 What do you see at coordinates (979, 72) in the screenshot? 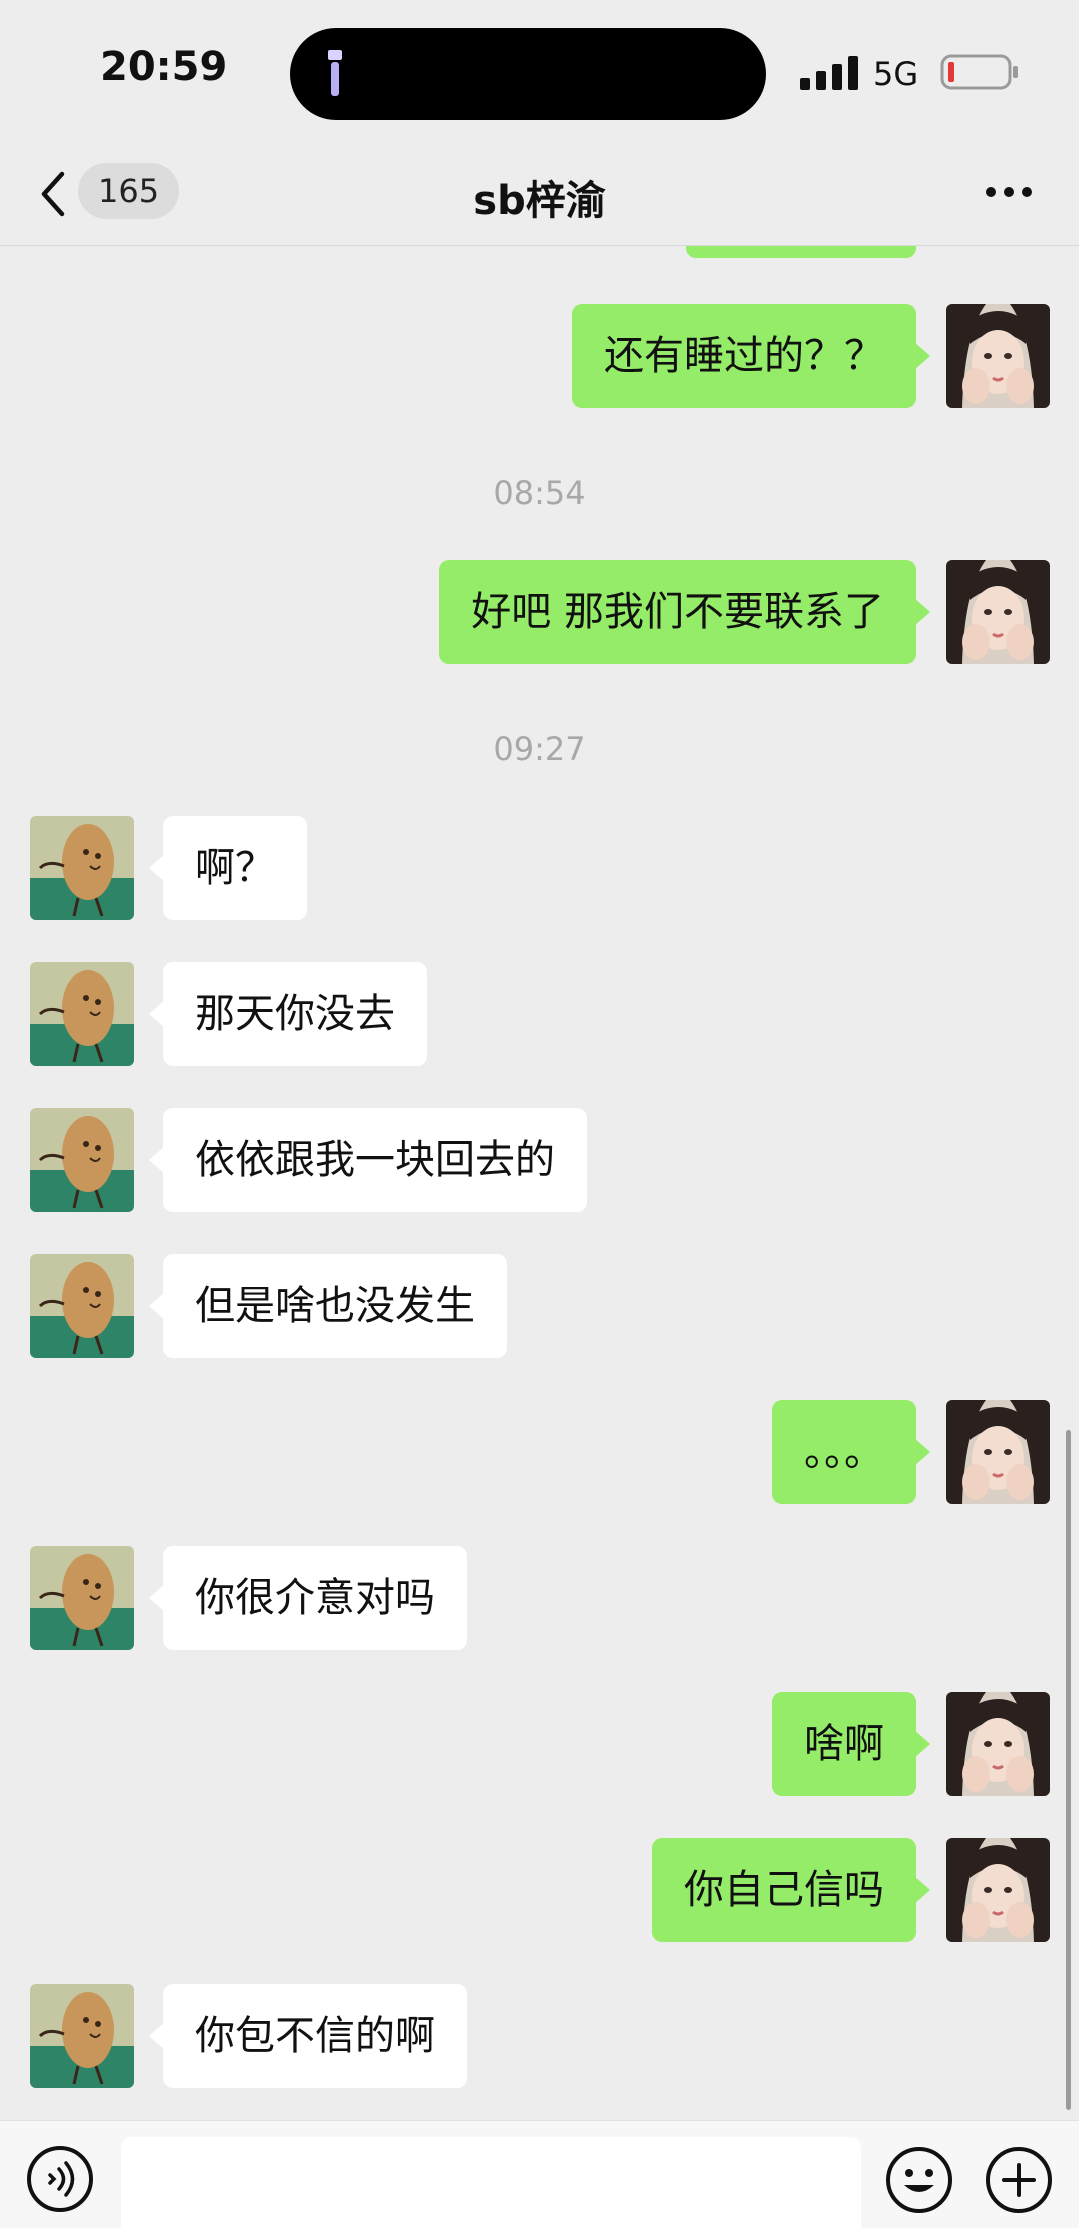
I see `battery-icon` at bounding box center [979, 72].